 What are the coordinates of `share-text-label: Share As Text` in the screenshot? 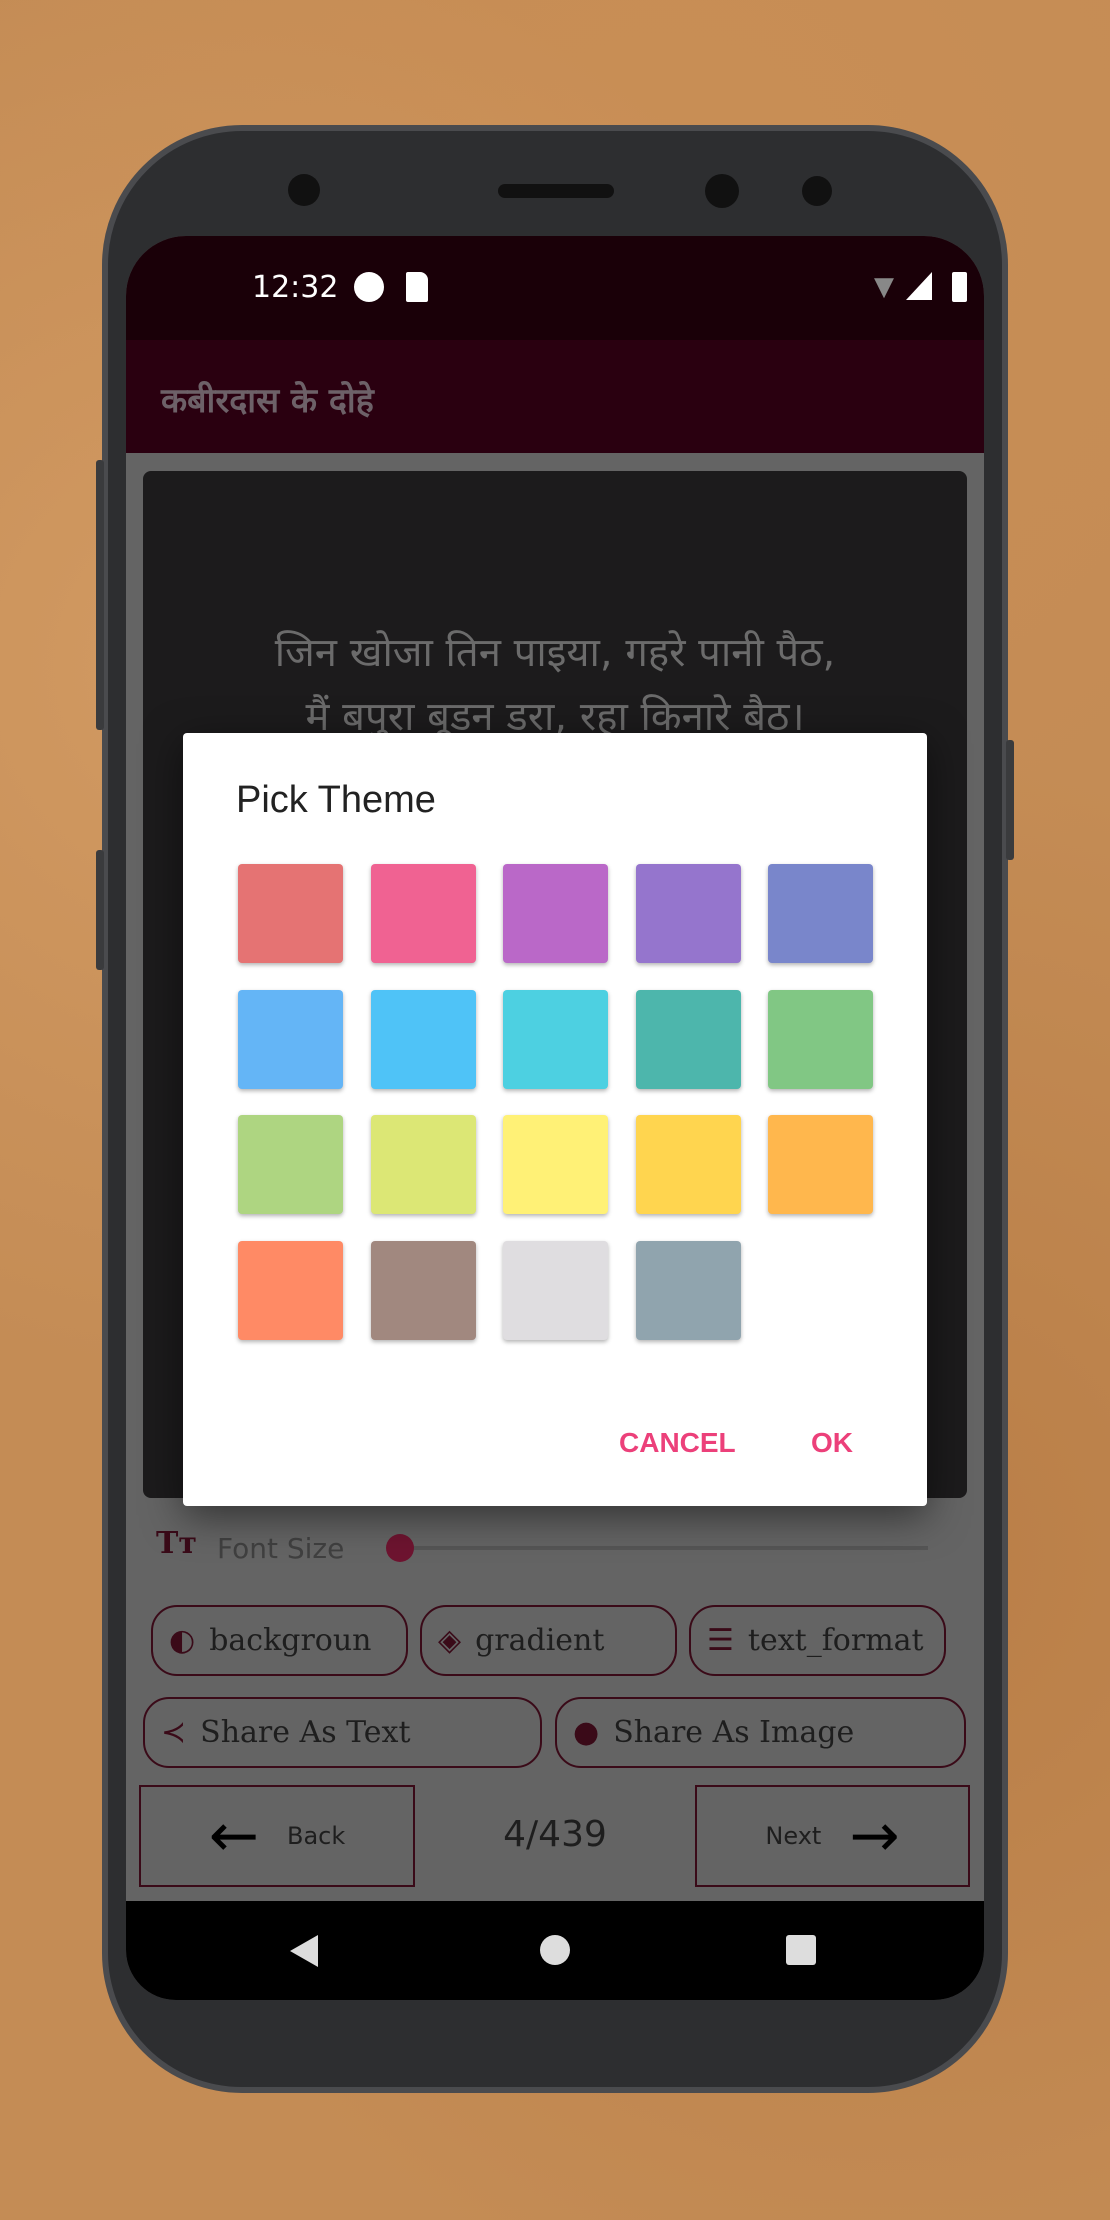 It's located at (305, 1732).